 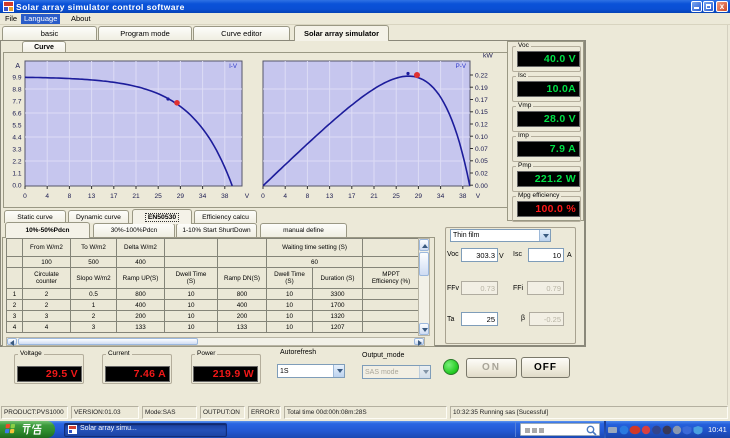 What do you see at coordinates (233, 66) in the screenshot?
I see `svg-text: I-V` at bounding box center [233, 66].